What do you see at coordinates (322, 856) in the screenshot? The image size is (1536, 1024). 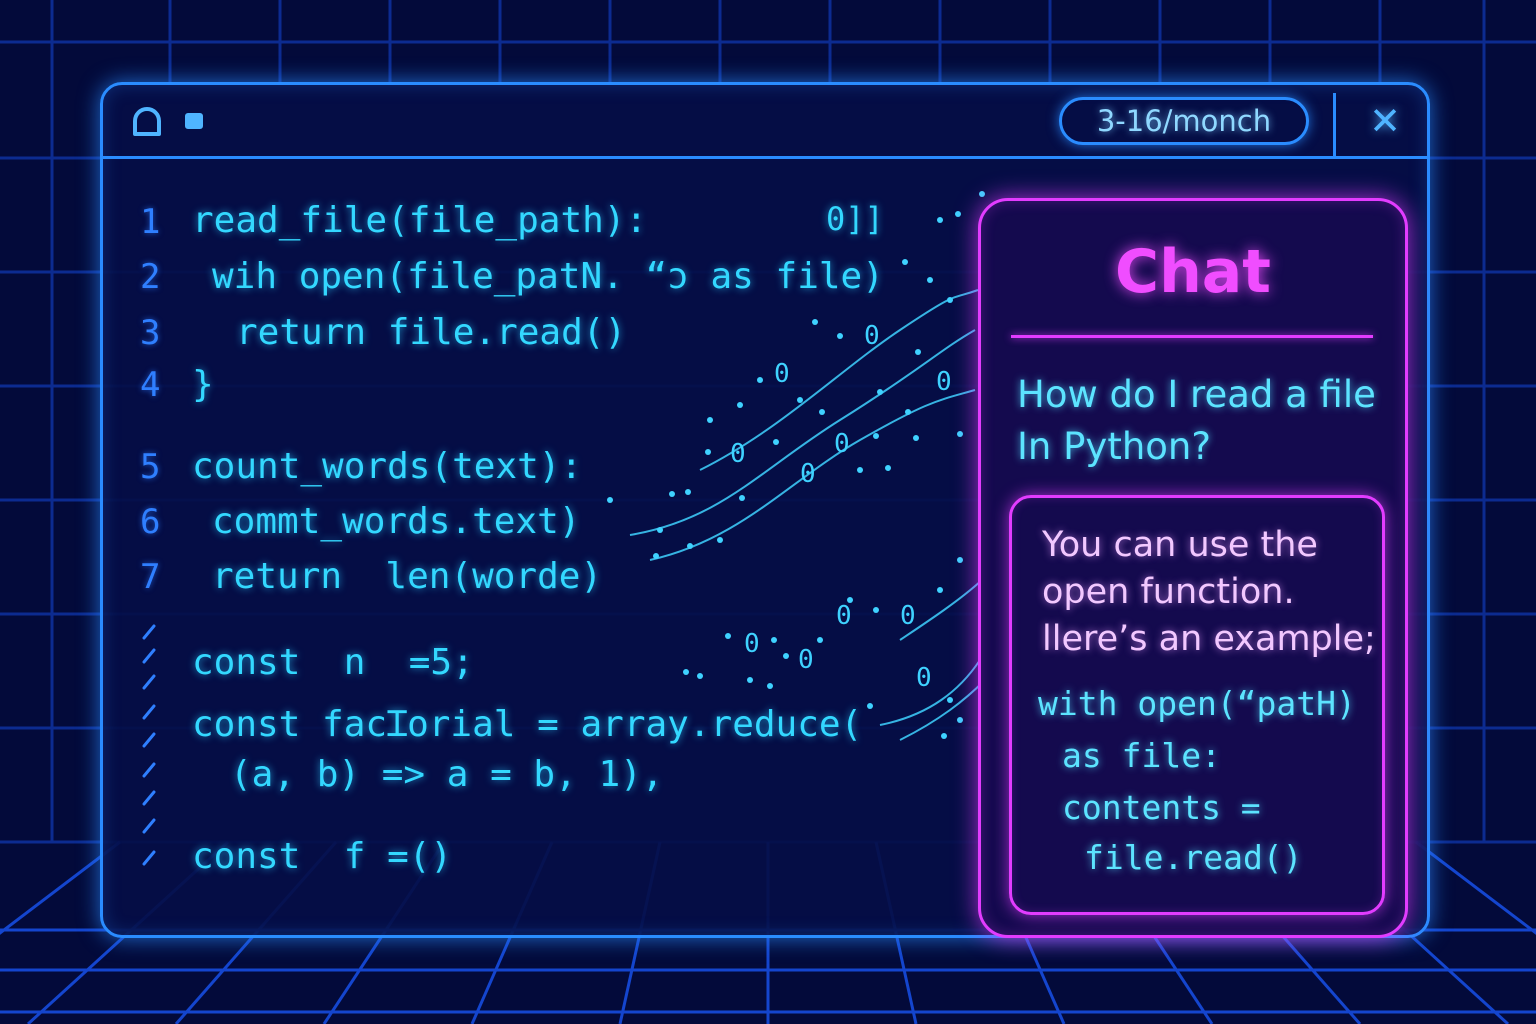 I see `code-line: const f =()` at bounding box center [322, 856].